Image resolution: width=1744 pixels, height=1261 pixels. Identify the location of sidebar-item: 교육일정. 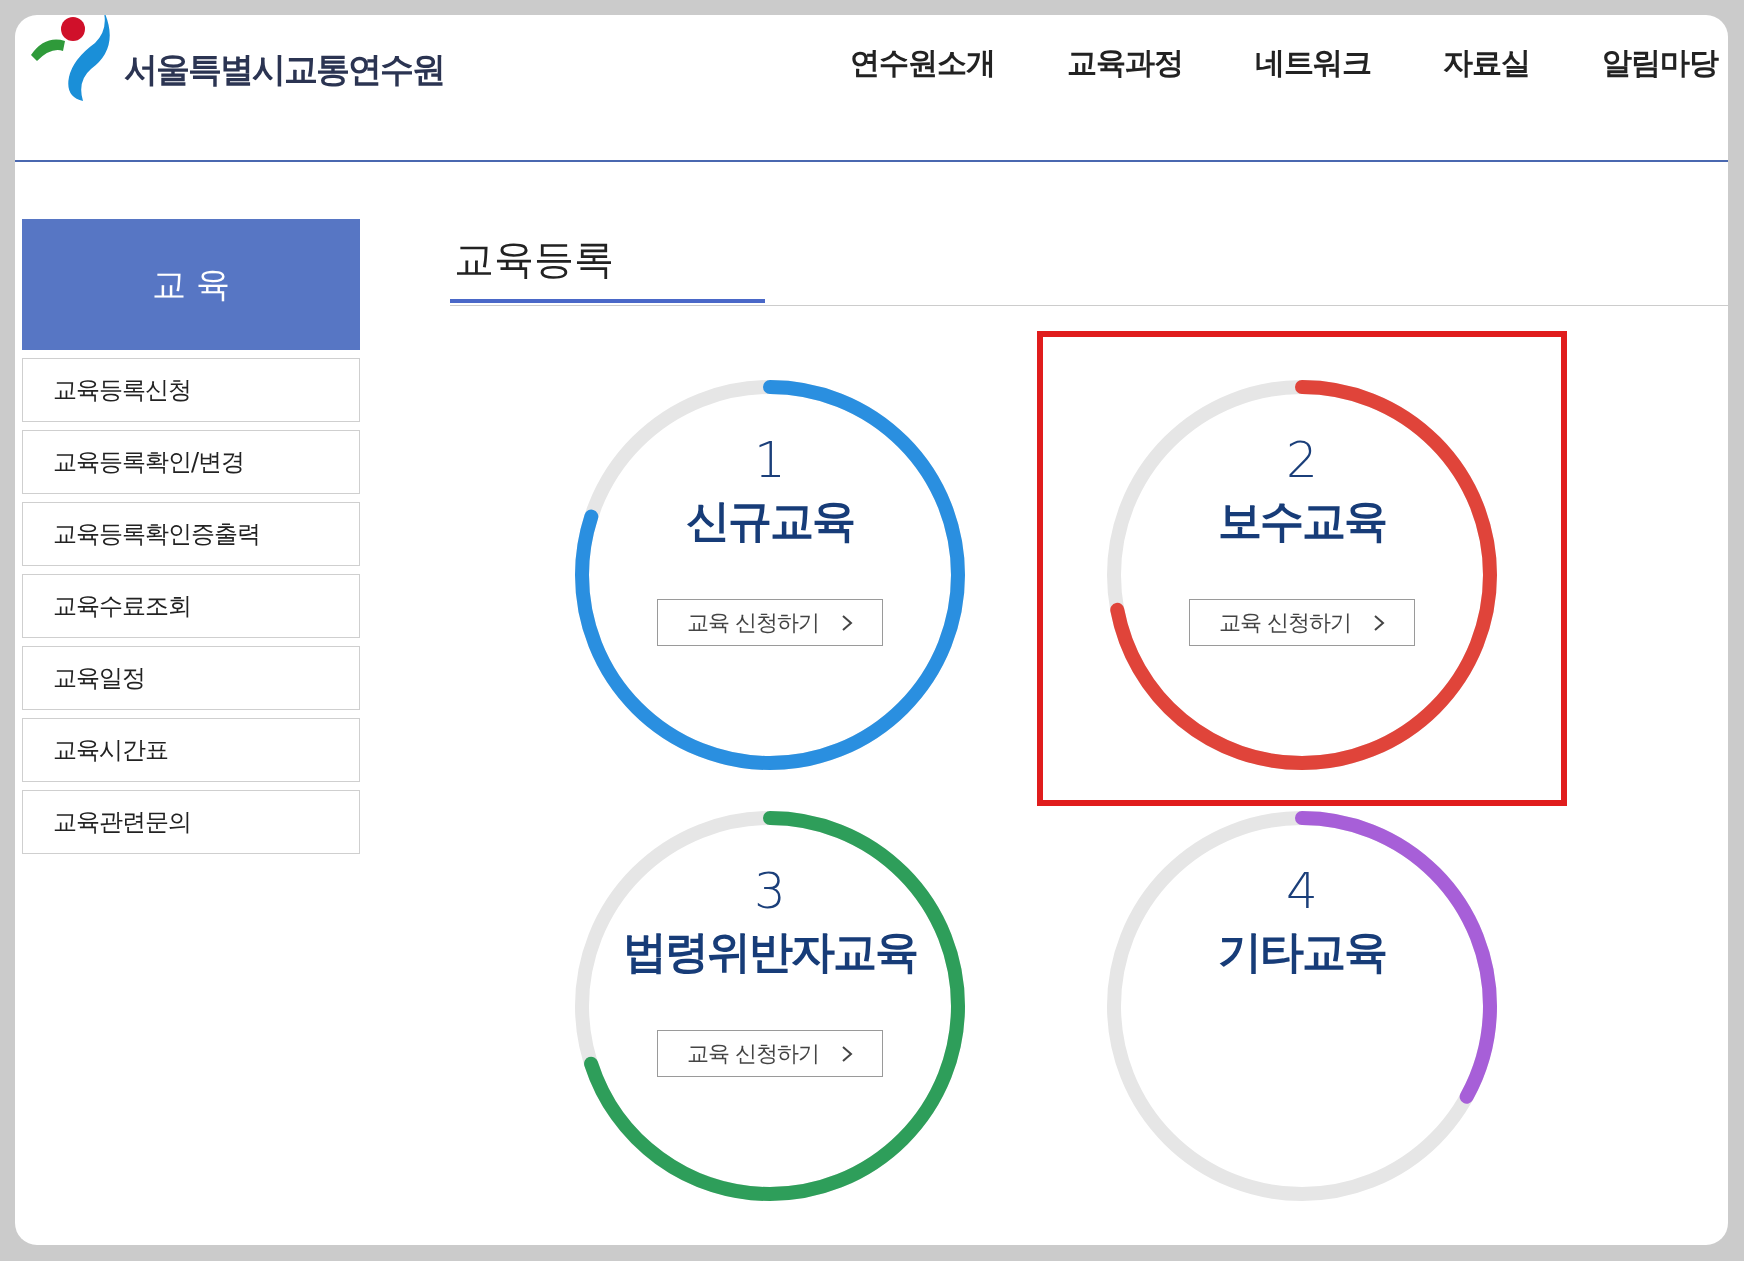
(191, 678).